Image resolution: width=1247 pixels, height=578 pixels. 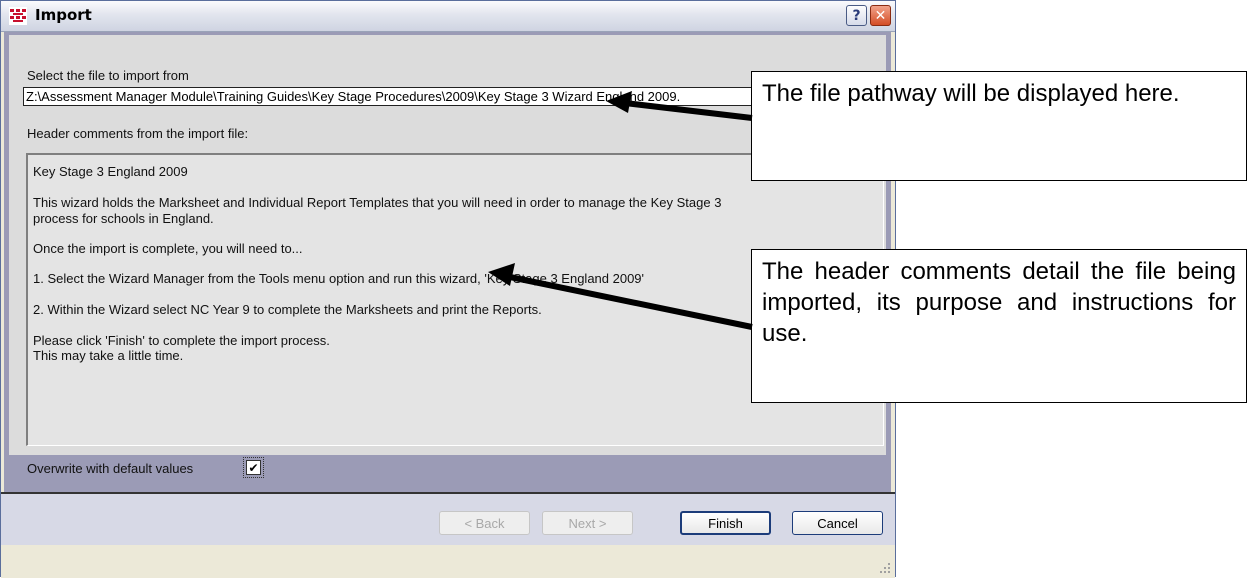 I want to click on comment-line: This may take a little time., so click(x=108, y=355).